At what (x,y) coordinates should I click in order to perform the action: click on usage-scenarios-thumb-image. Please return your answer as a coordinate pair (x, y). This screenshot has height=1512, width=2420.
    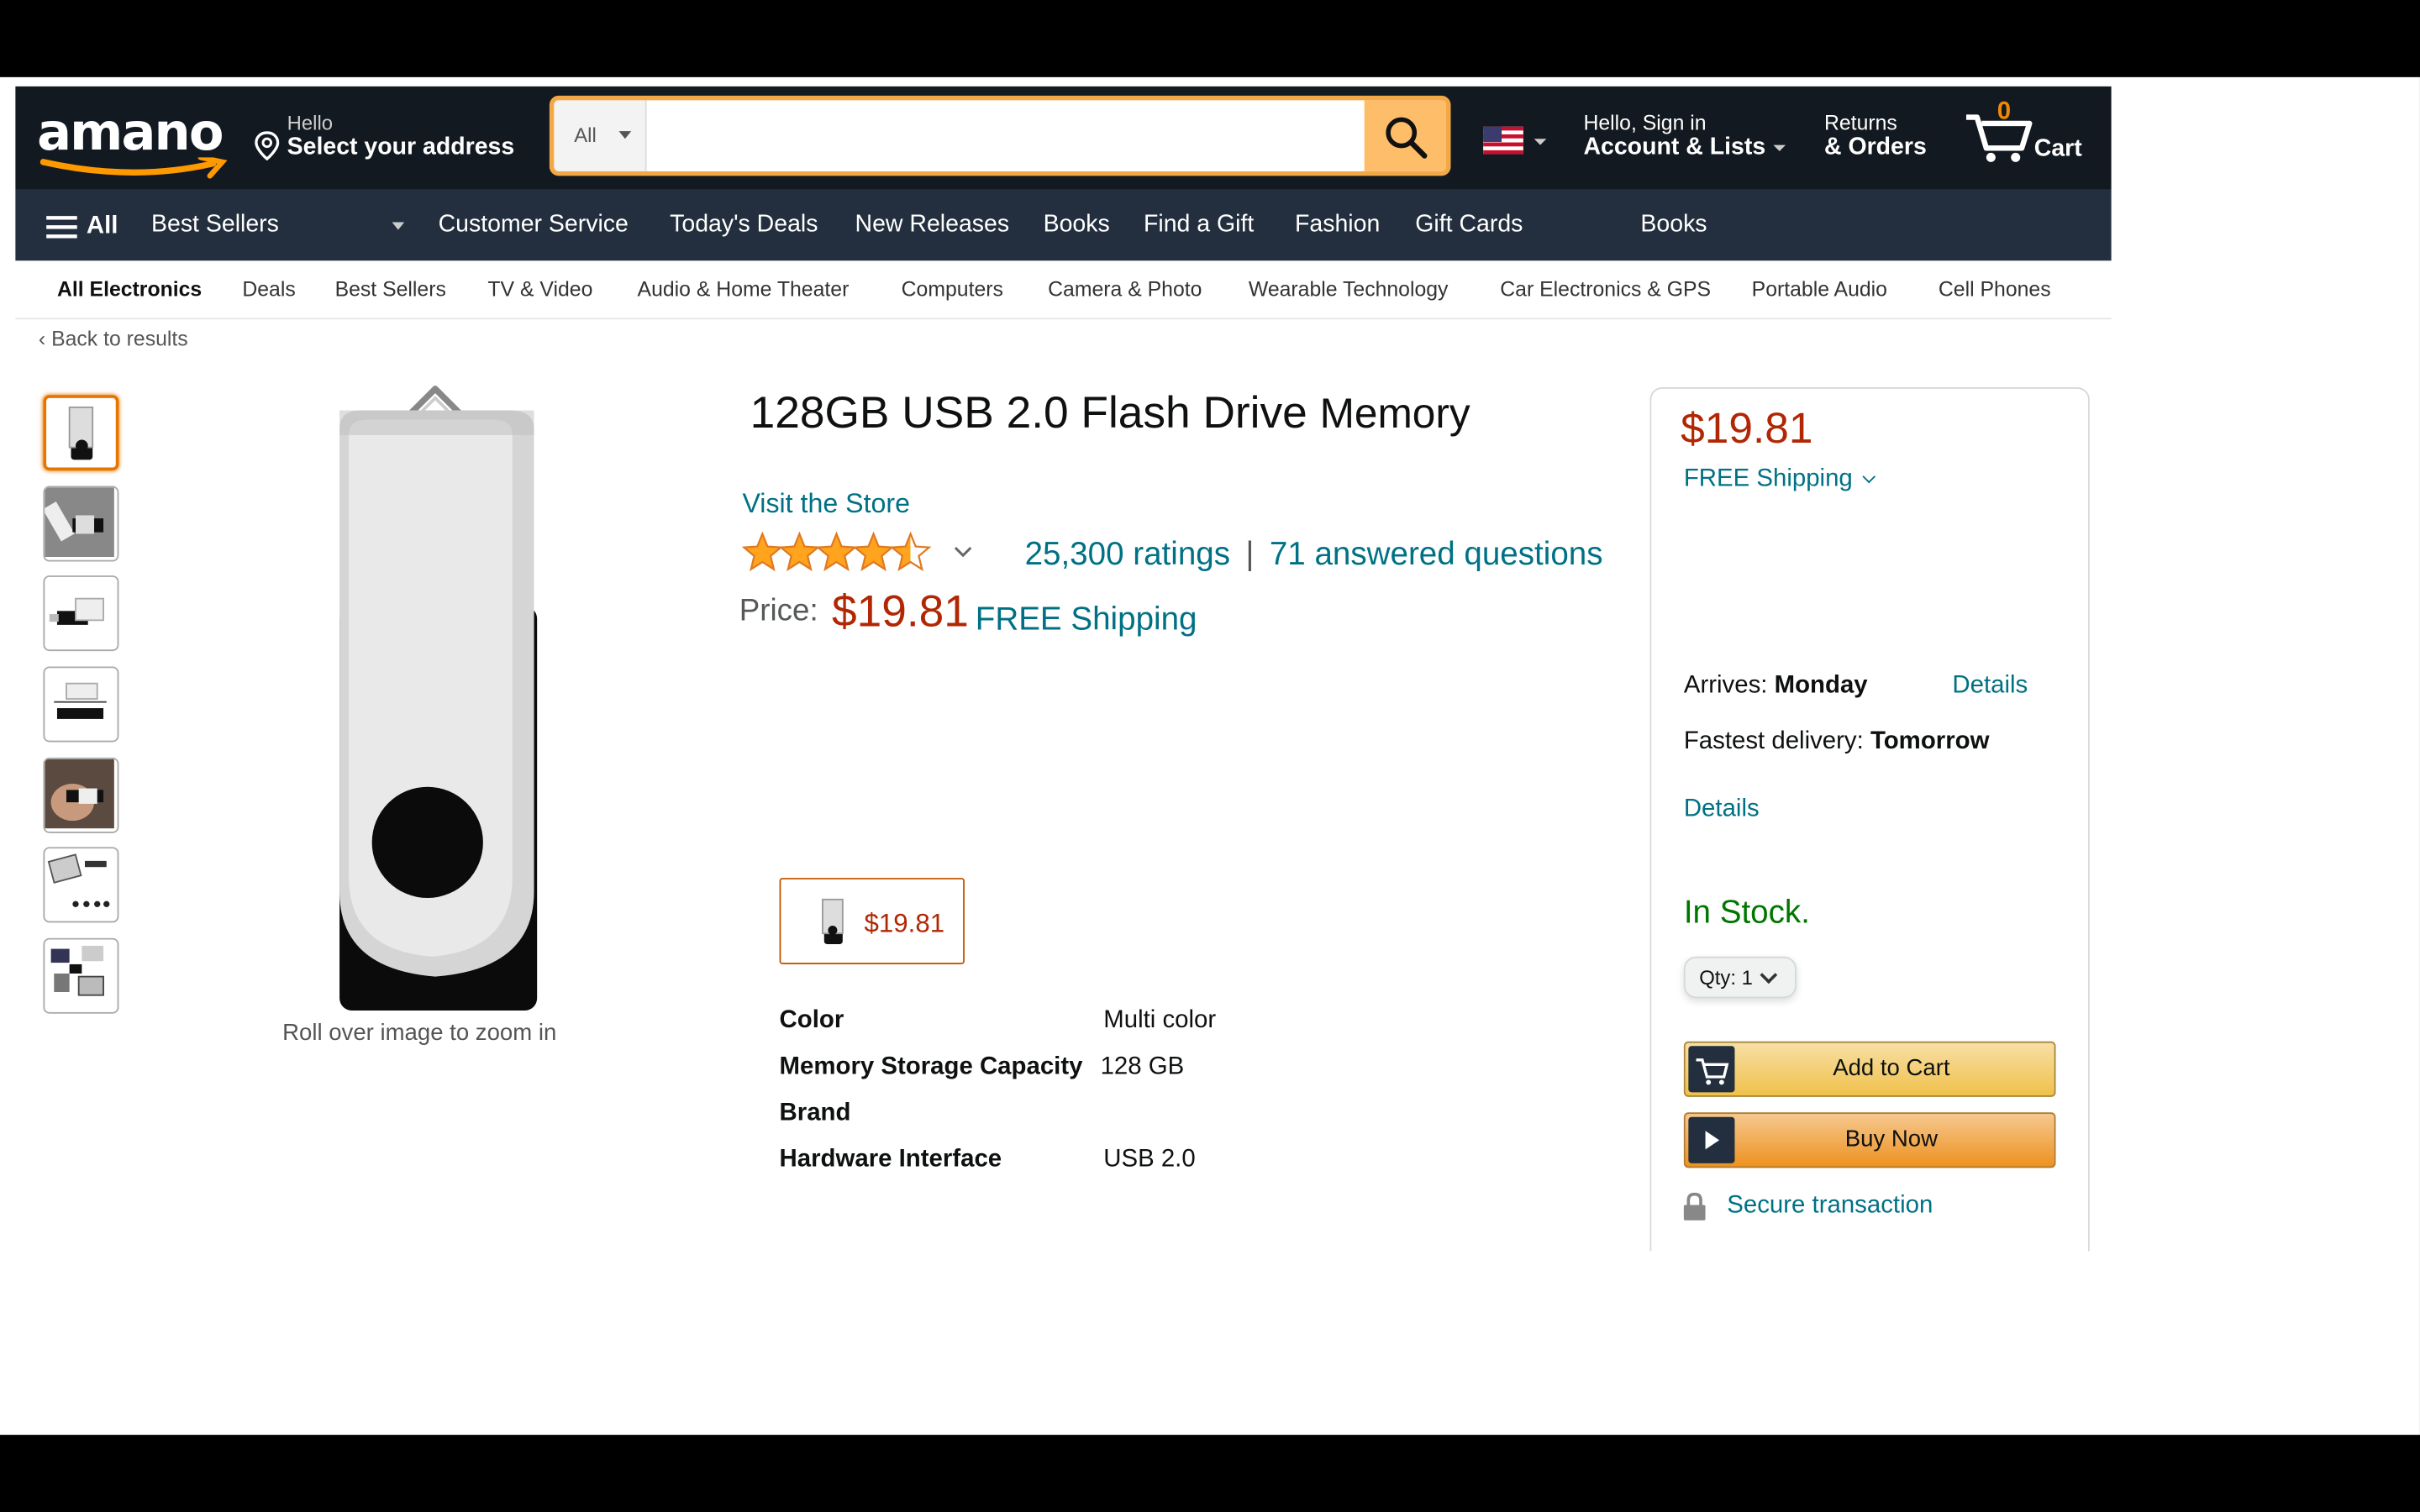
    Looking at the image, I should click on (77, 970).